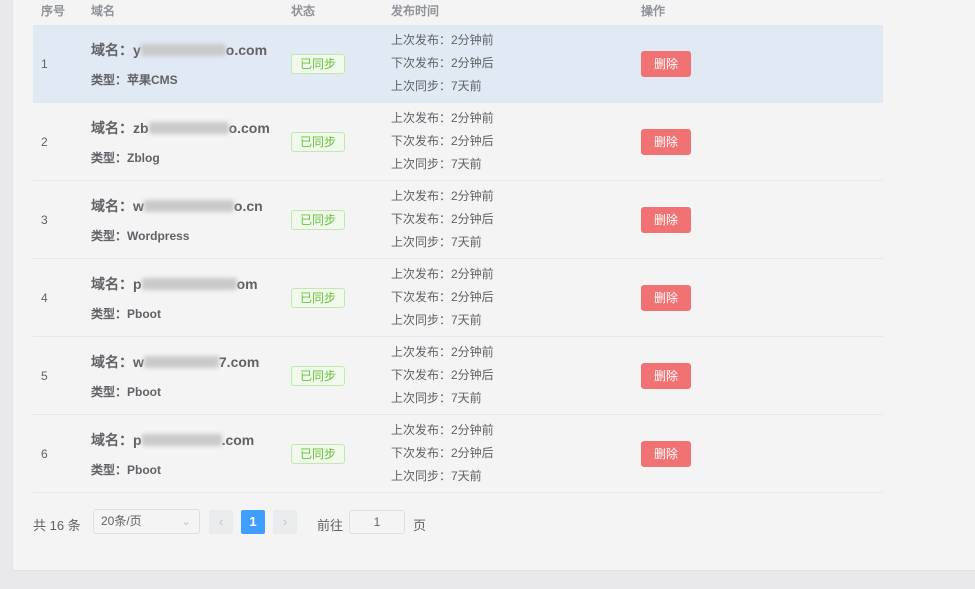  Describe the element at coordinates (57, 525) in the screenshot. I see `total-count: 共 16 条` at that location.